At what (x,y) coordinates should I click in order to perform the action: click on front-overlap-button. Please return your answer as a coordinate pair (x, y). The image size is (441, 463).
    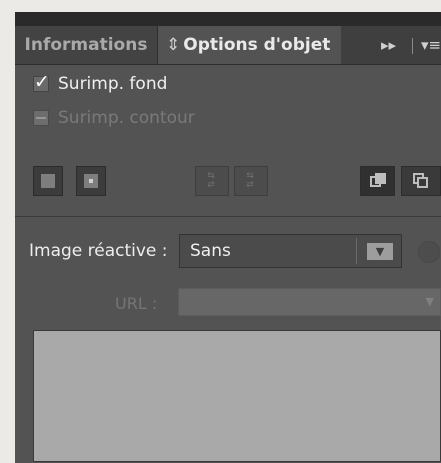
    Looking at the image, I should click on (377, 181).